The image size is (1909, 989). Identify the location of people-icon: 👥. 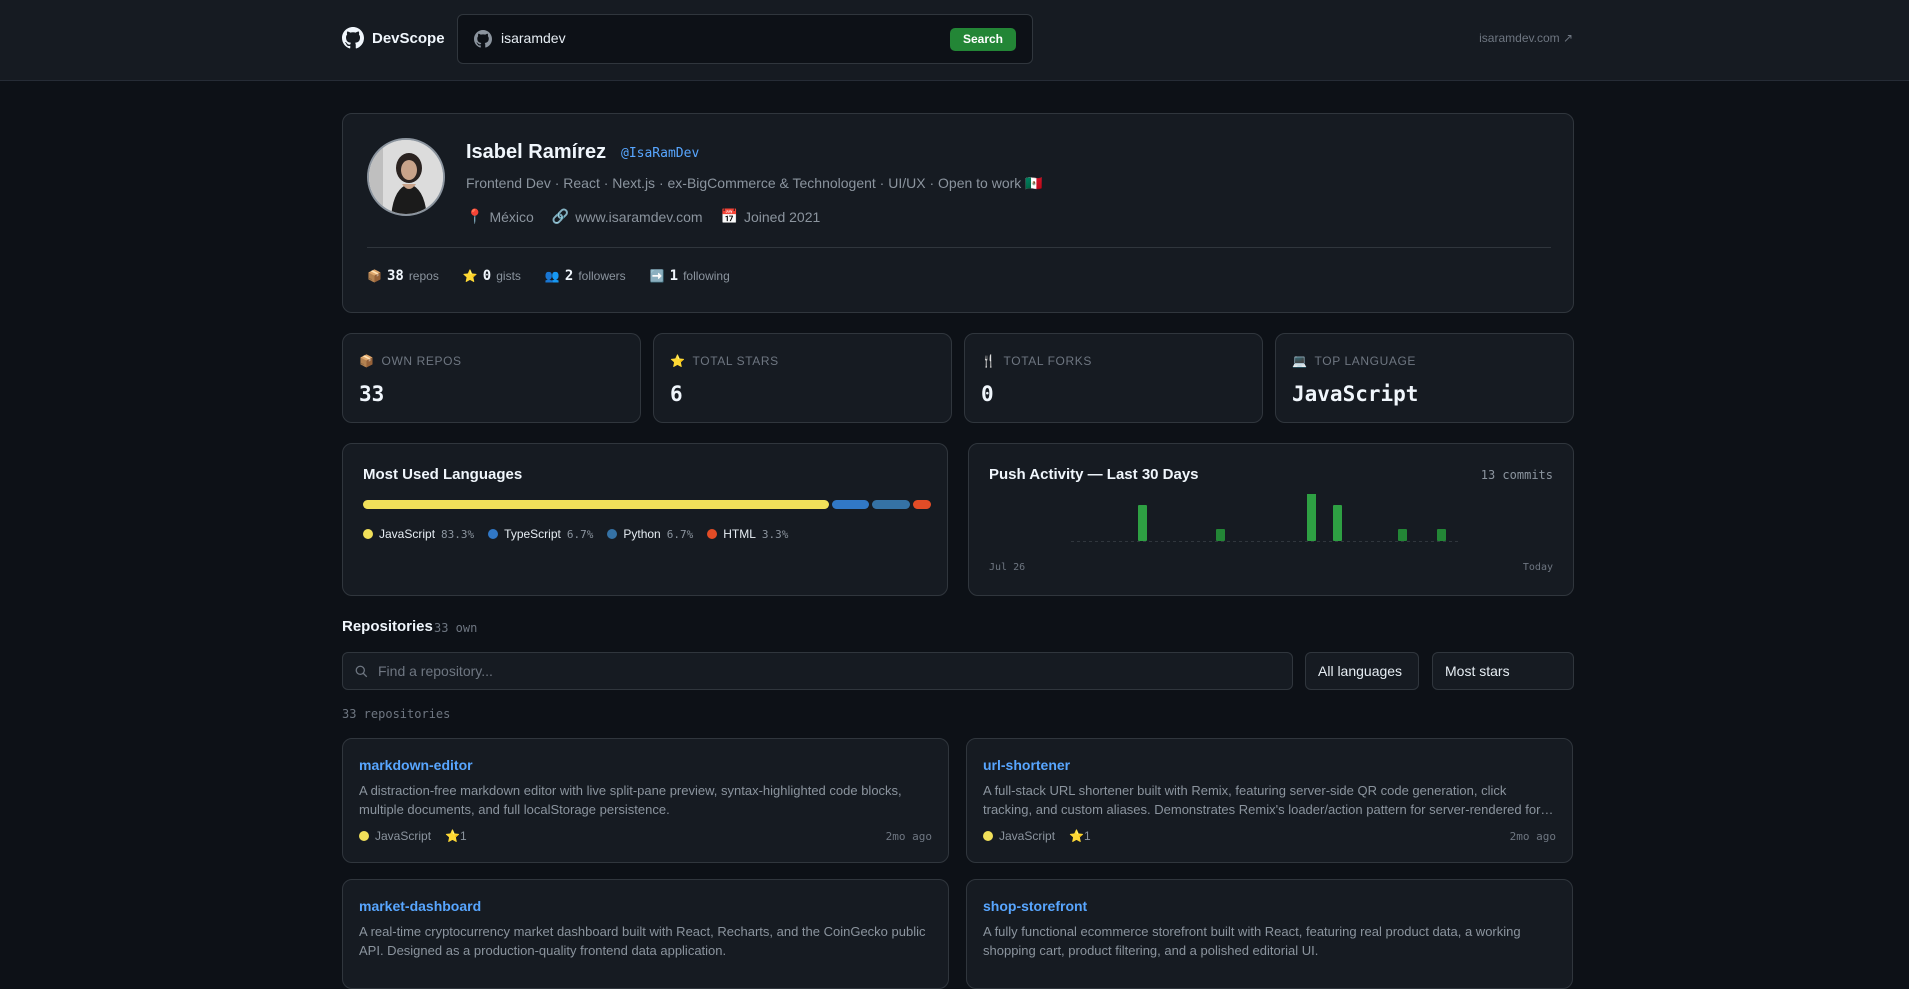
(552, 276).